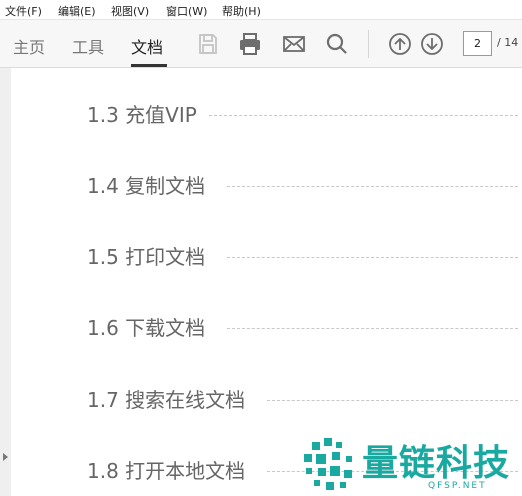  Describe the element at coordinates (241, 11) in the screenshot. I see `menu-help: 帮助(H)` at that location.